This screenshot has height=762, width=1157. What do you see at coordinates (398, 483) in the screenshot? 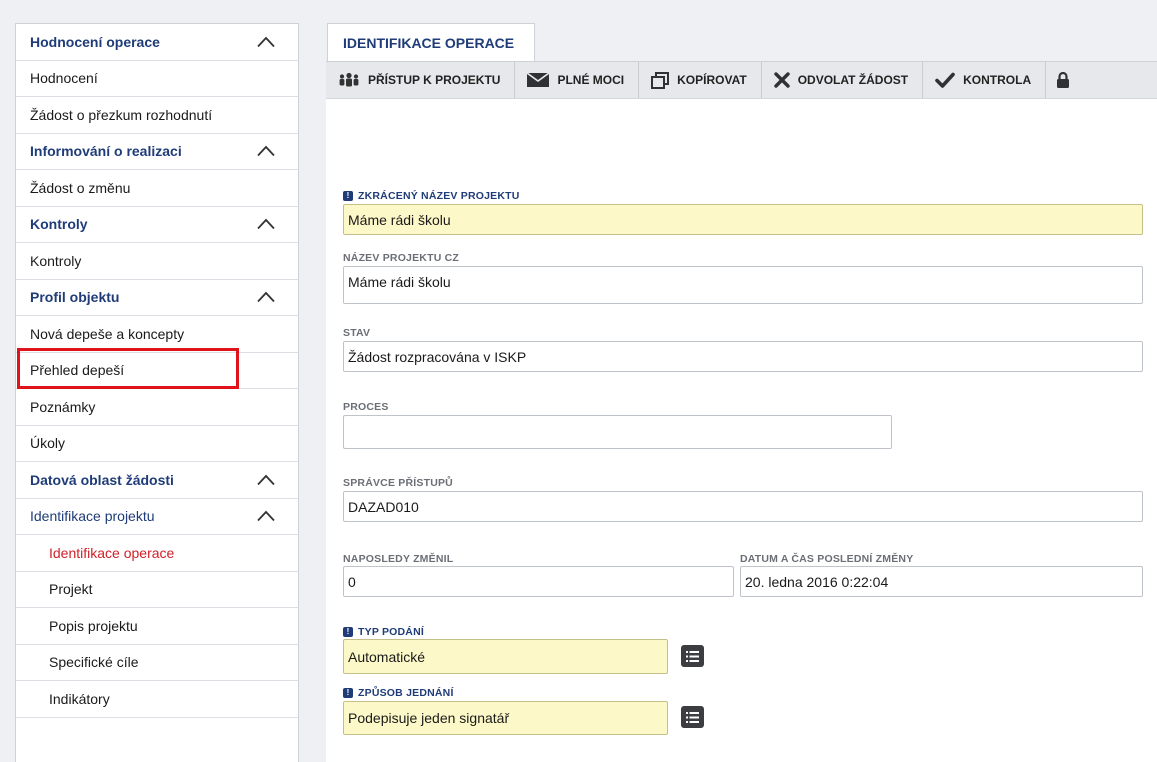
I see `access-admin-label: SPRÁVCE PŘÍSTUPŮ` at bounding box center [398, 483].